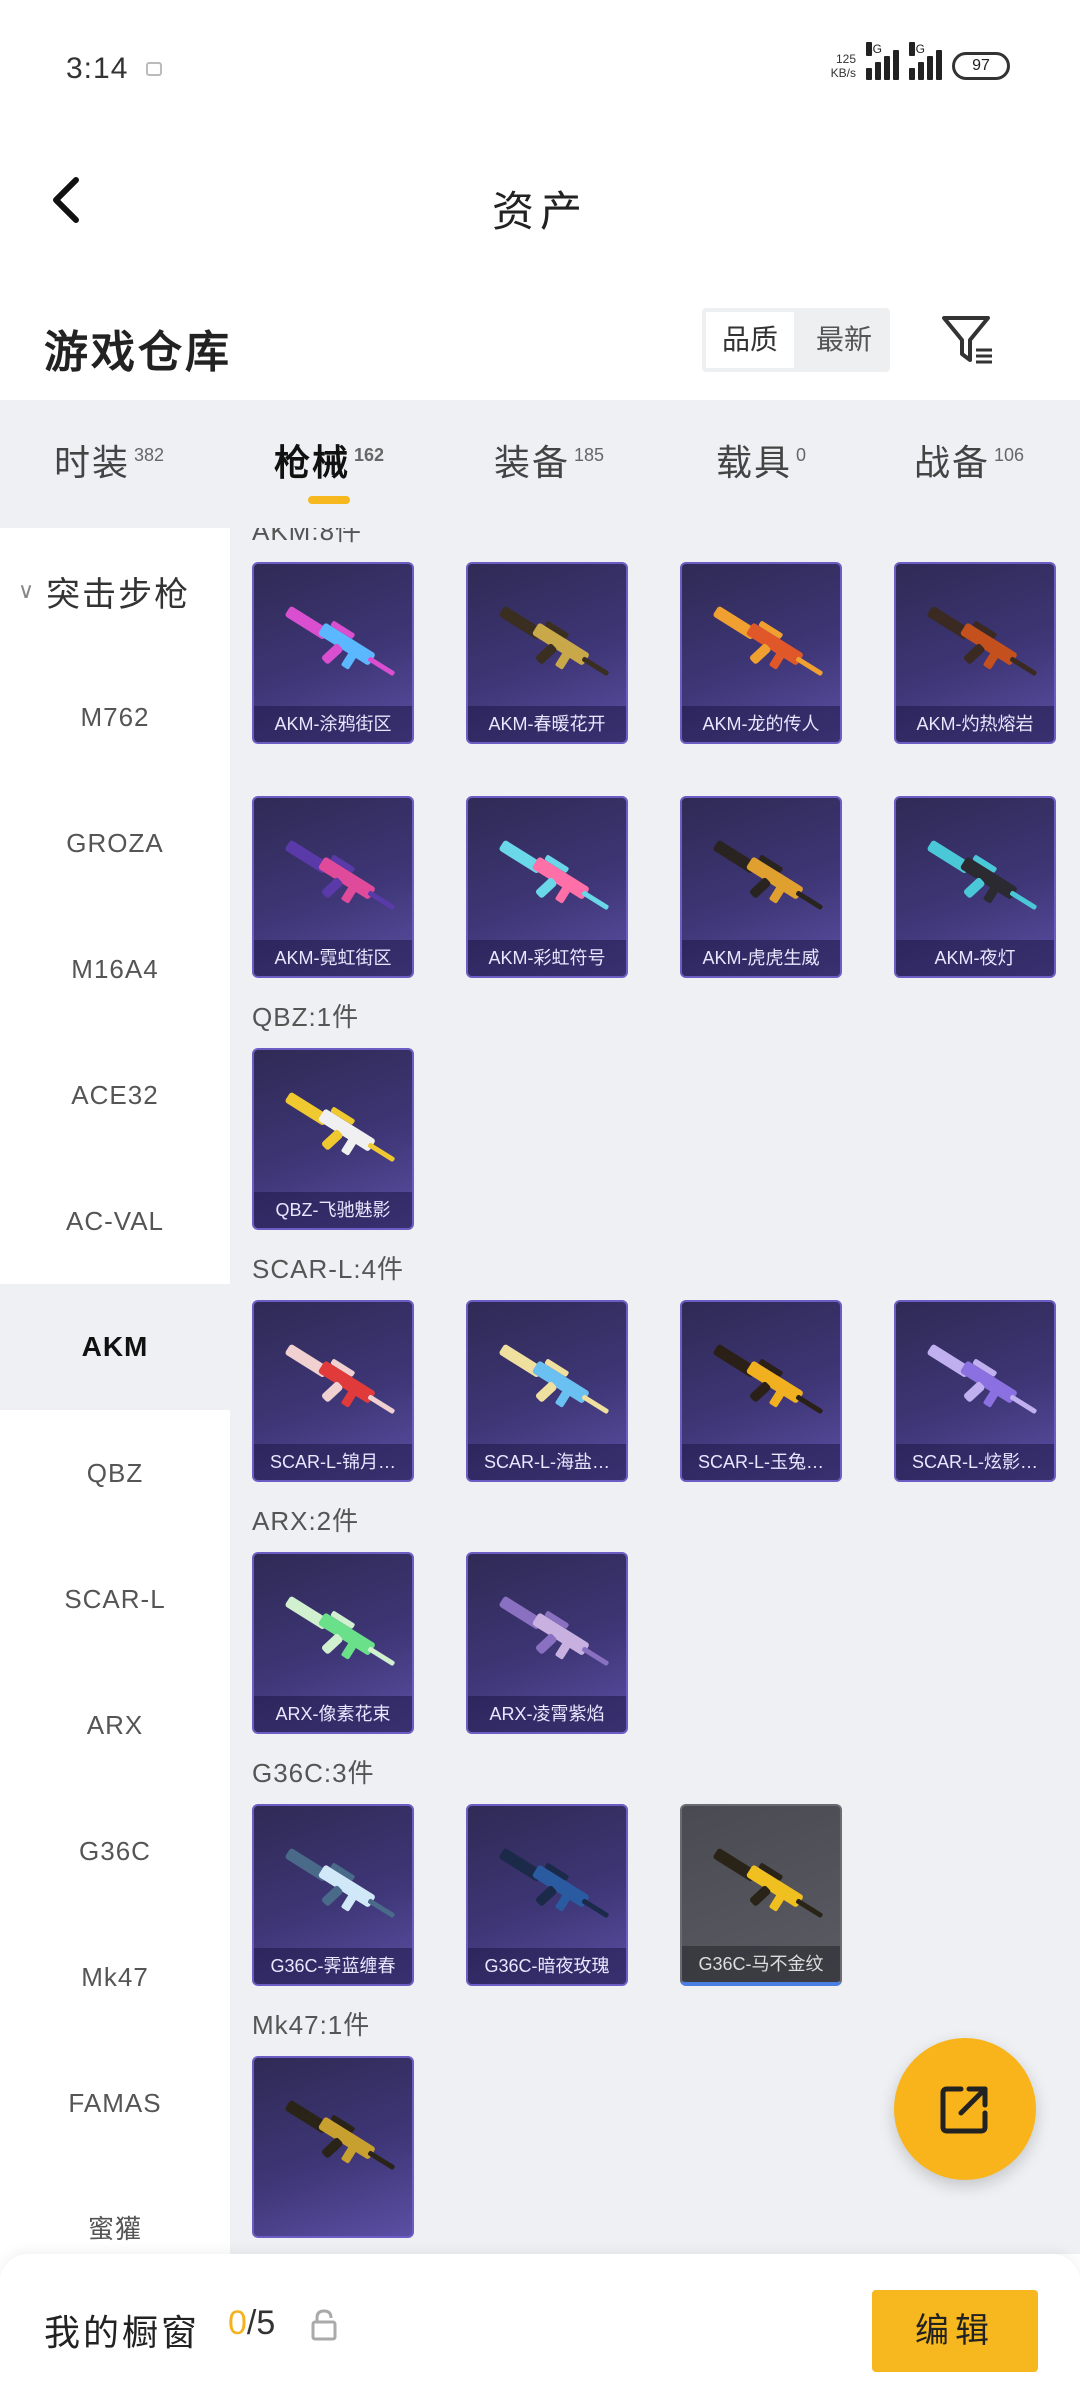 The image size is (1080, 2400). What do you see at coordinates (547, 958) in the screenshot?
I see `skin-name: AKM-彩虹符号` at bounding box center [547, 958].